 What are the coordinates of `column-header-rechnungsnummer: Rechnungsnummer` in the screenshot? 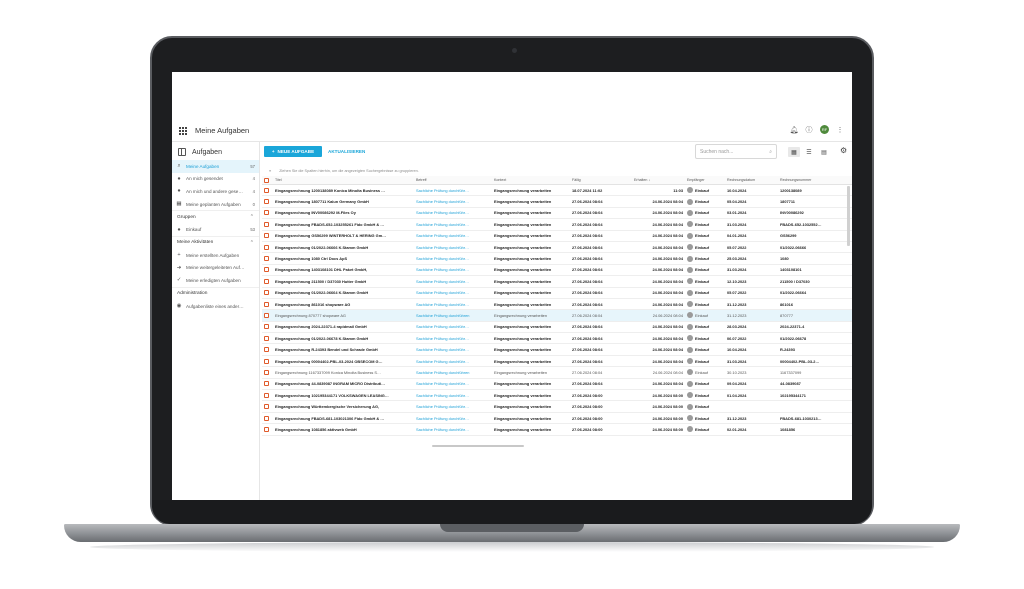 It's located at (810, 180).